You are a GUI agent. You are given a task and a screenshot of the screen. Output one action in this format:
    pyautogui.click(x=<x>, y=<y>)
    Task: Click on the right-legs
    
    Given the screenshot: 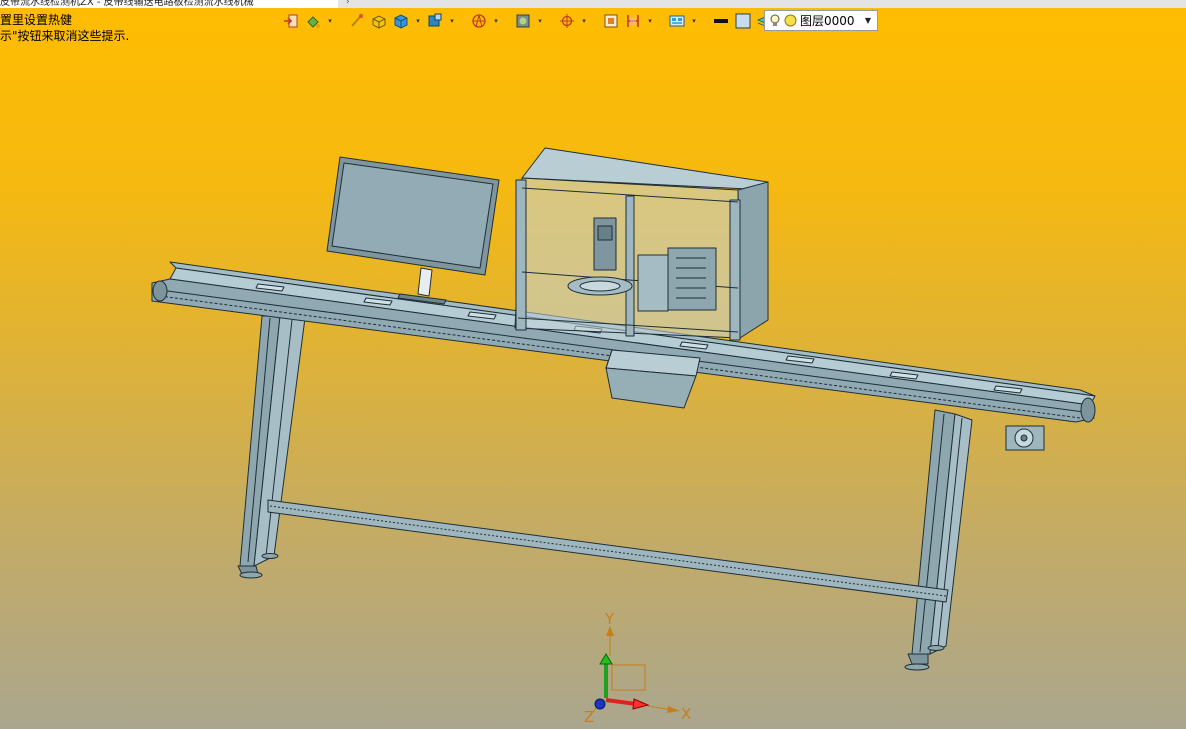 What is the action you would take?
    pyautogui.click(x=938, y=540)
    